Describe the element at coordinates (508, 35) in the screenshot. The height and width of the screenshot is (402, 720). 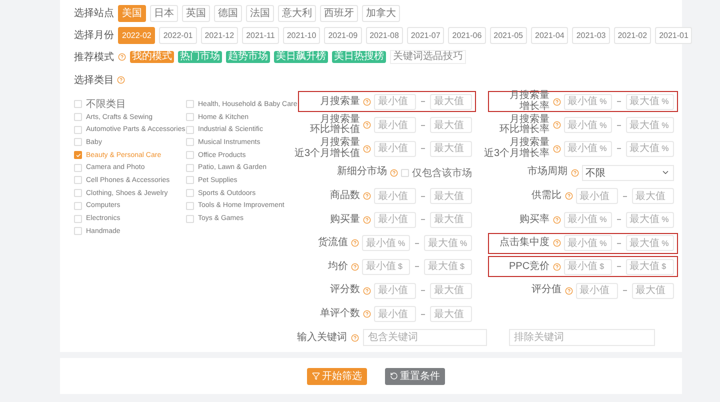
I see `month-option: 2021-05` at that location.